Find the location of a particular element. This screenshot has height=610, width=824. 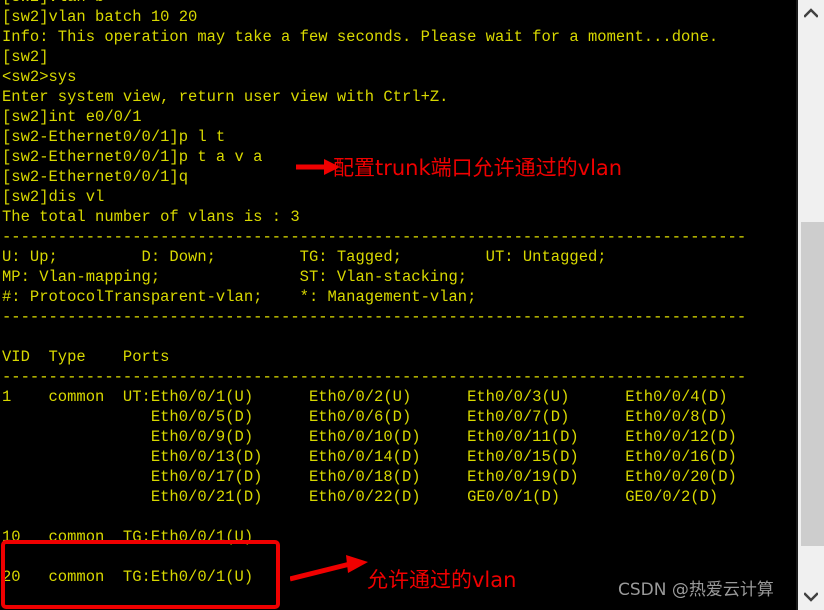

annotation-label-allowed-vlan: 允许通过的vlan is located at coordinates (442, 580).